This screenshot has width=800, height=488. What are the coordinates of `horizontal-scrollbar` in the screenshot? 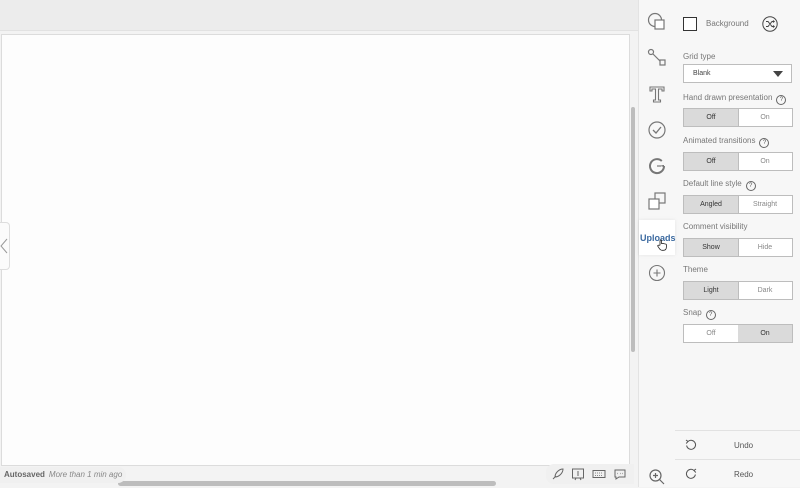 It's located at (307, 483).